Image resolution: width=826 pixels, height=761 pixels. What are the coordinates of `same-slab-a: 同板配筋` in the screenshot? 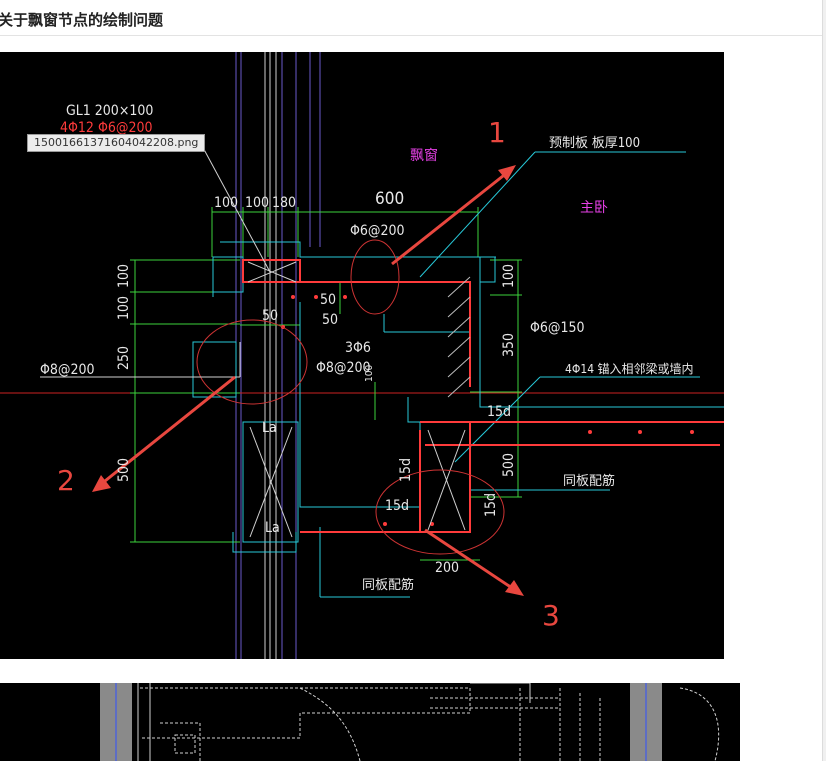 It's located at (589, 481).